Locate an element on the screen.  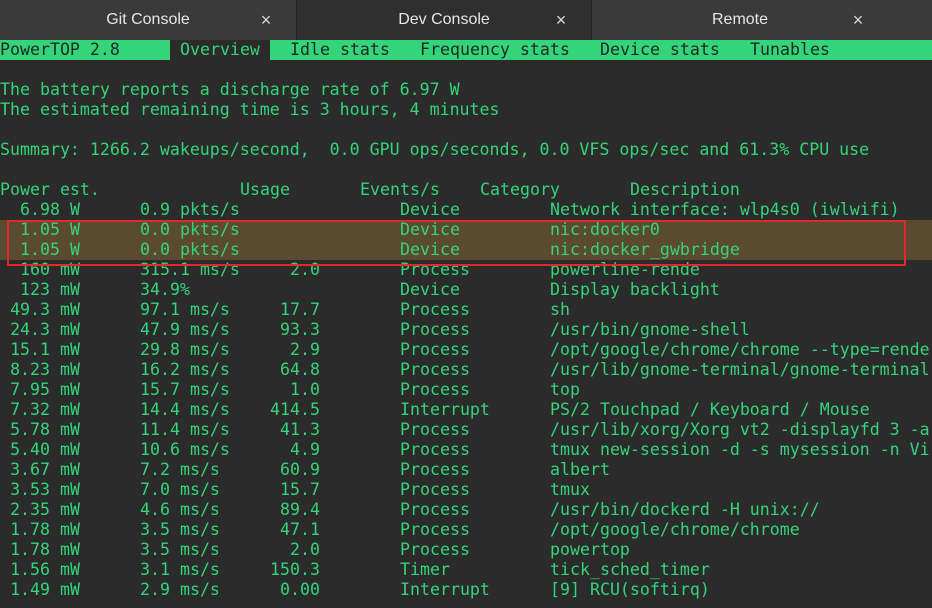
cell-usage: 315.1 ms/s is located at coordinates (190, 269).